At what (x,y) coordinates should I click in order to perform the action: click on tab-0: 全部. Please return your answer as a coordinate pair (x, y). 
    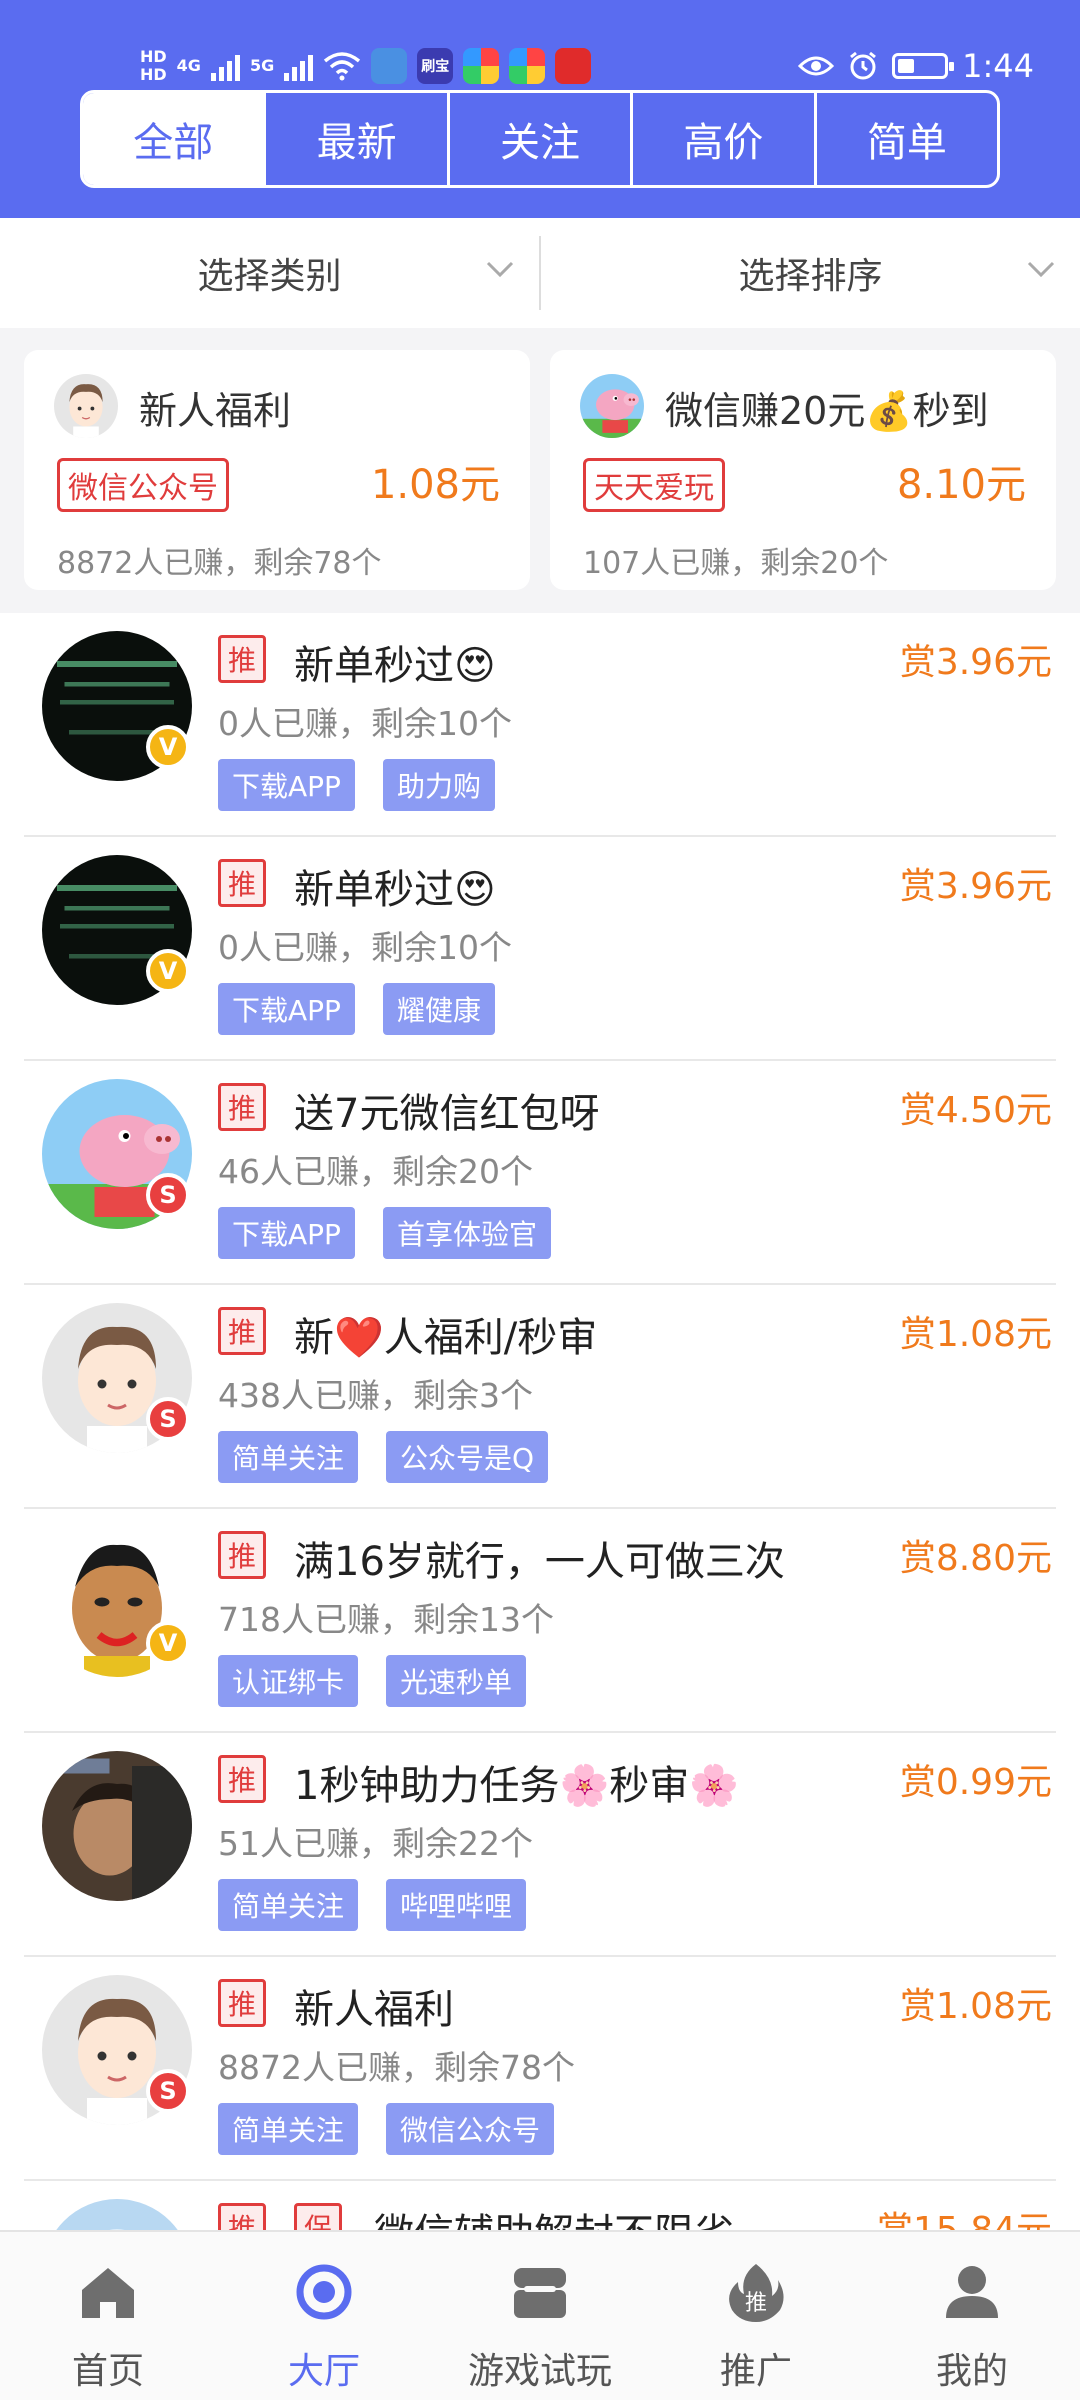
    Looking at the image, I should click on (175, 139).